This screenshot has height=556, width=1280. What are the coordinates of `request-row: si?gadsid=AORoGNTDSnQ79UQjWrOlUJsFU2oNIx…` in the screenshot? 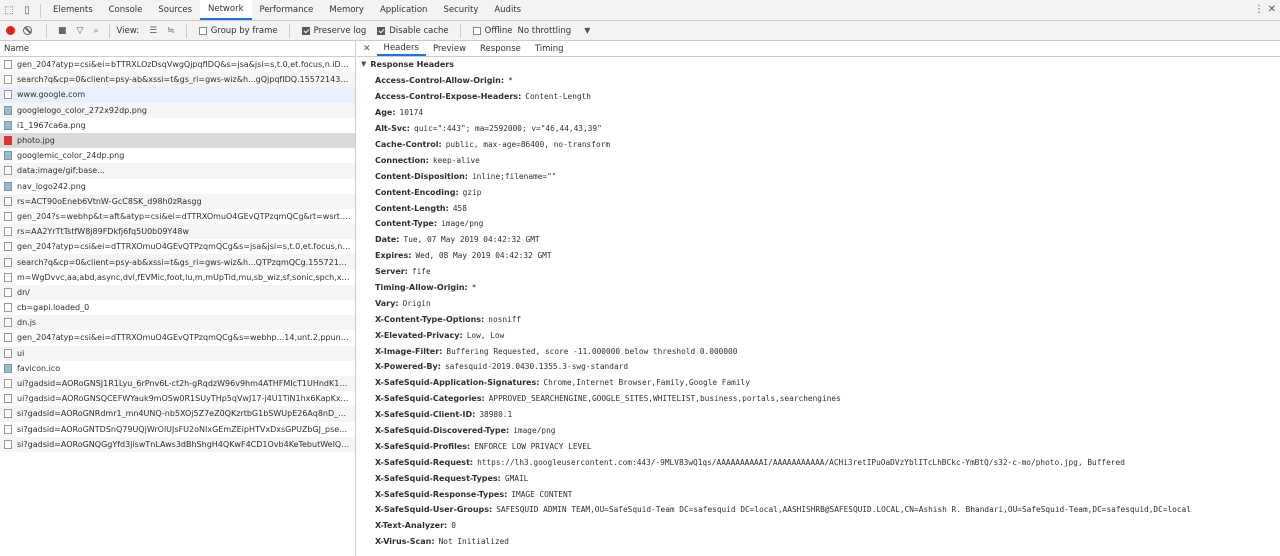 It's located at (177, 429).